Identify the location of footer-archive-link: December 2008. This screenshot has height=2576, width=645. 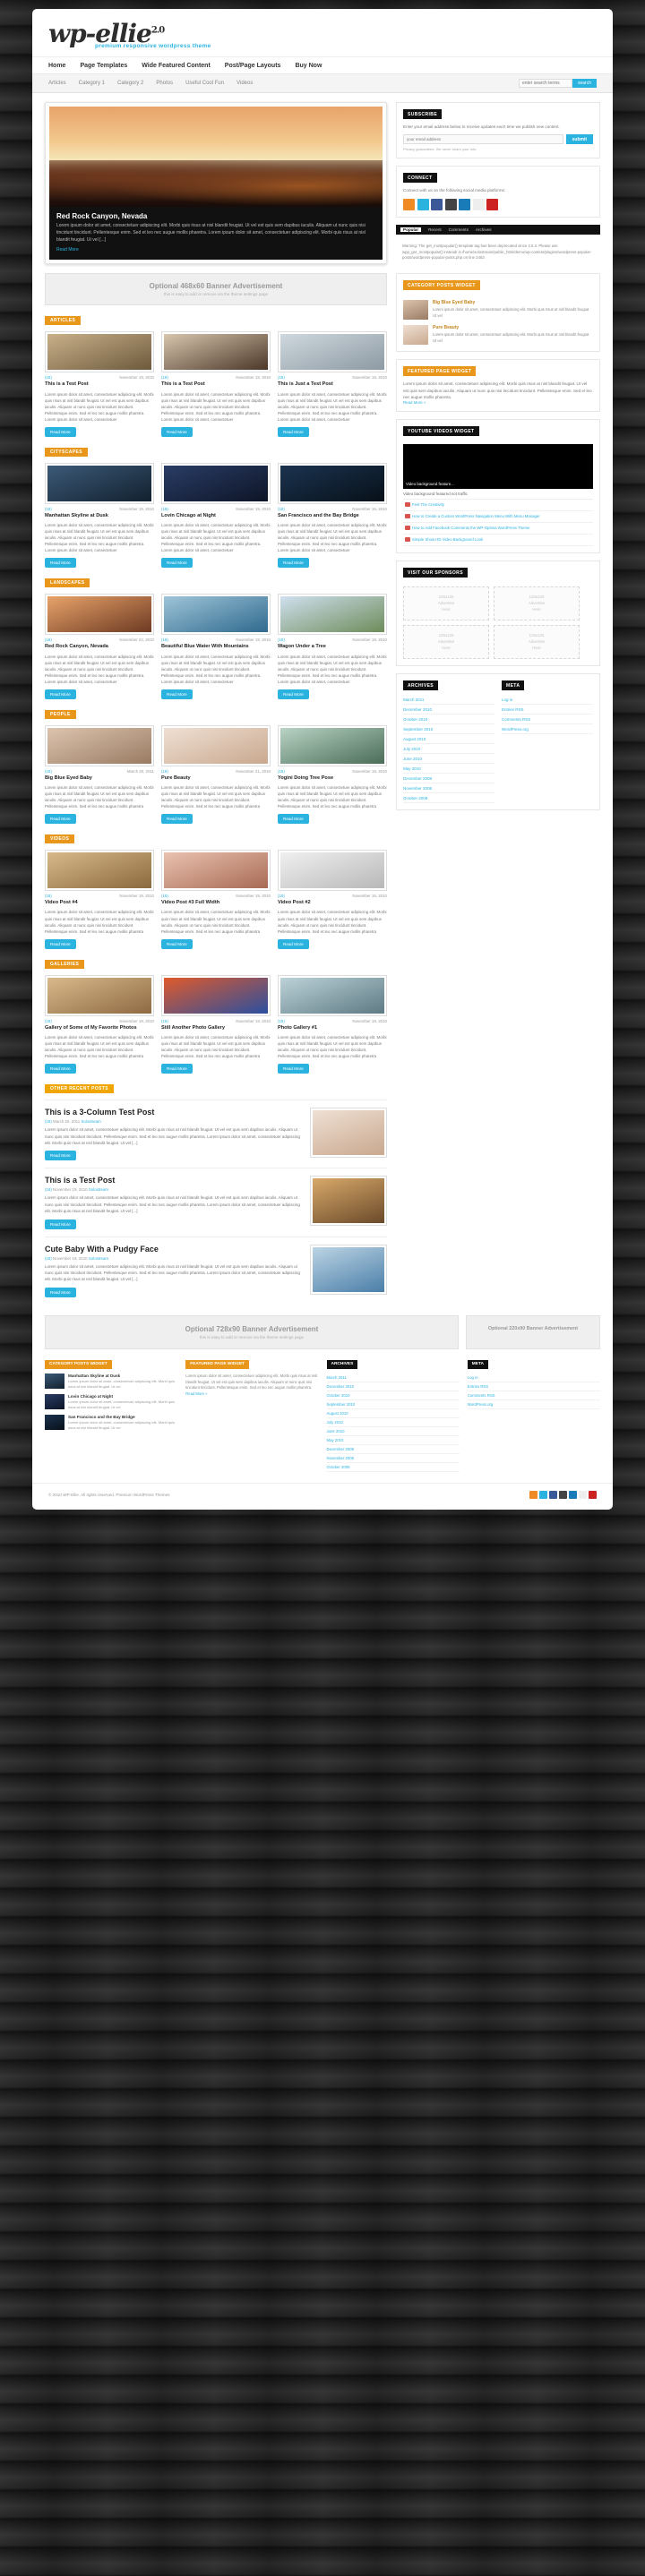
(393, 1449).